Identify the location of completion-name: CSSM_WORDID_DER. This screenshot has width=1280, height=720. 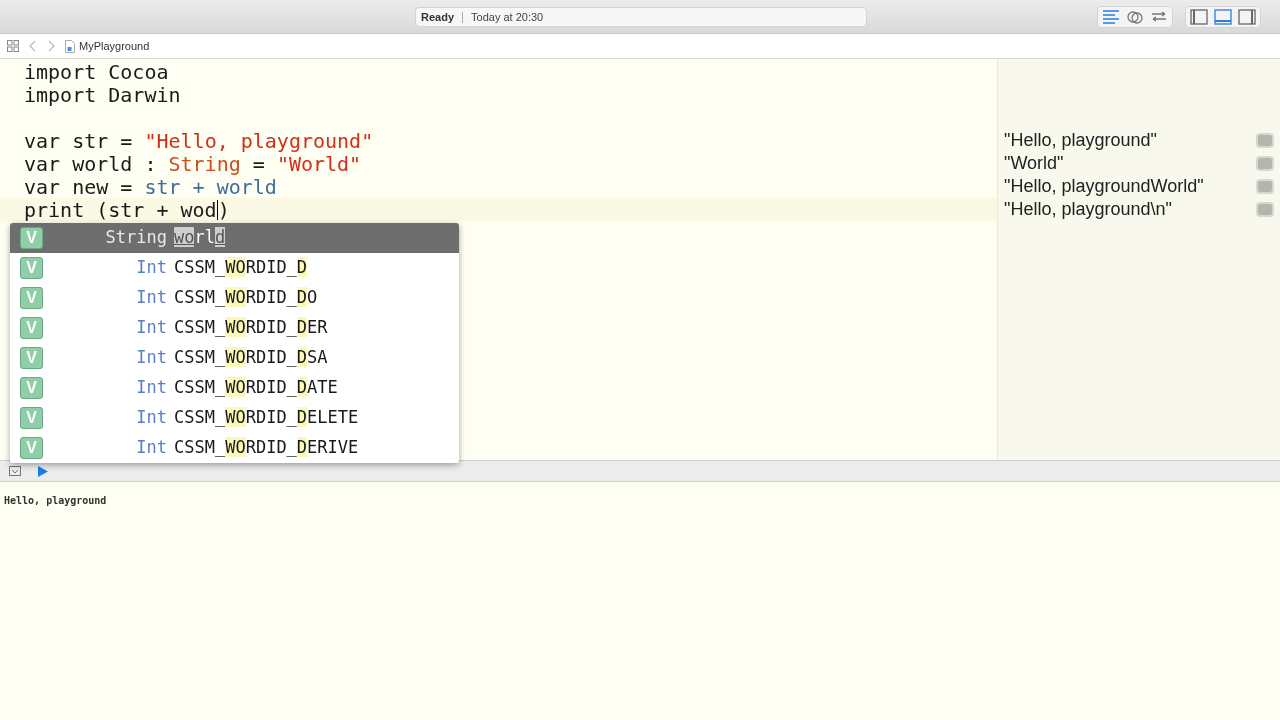
(251, 328).